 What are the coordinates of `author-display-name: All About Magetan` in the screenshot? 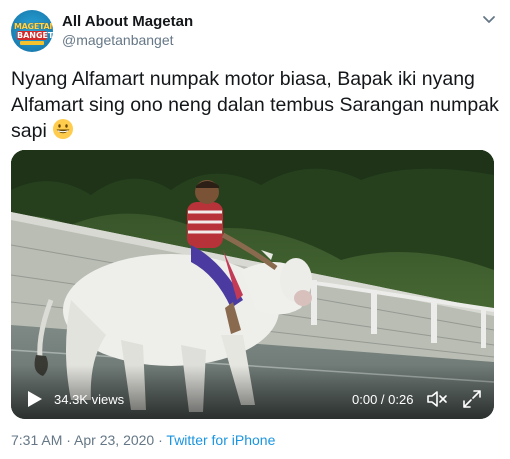 It's located at (127, 21).